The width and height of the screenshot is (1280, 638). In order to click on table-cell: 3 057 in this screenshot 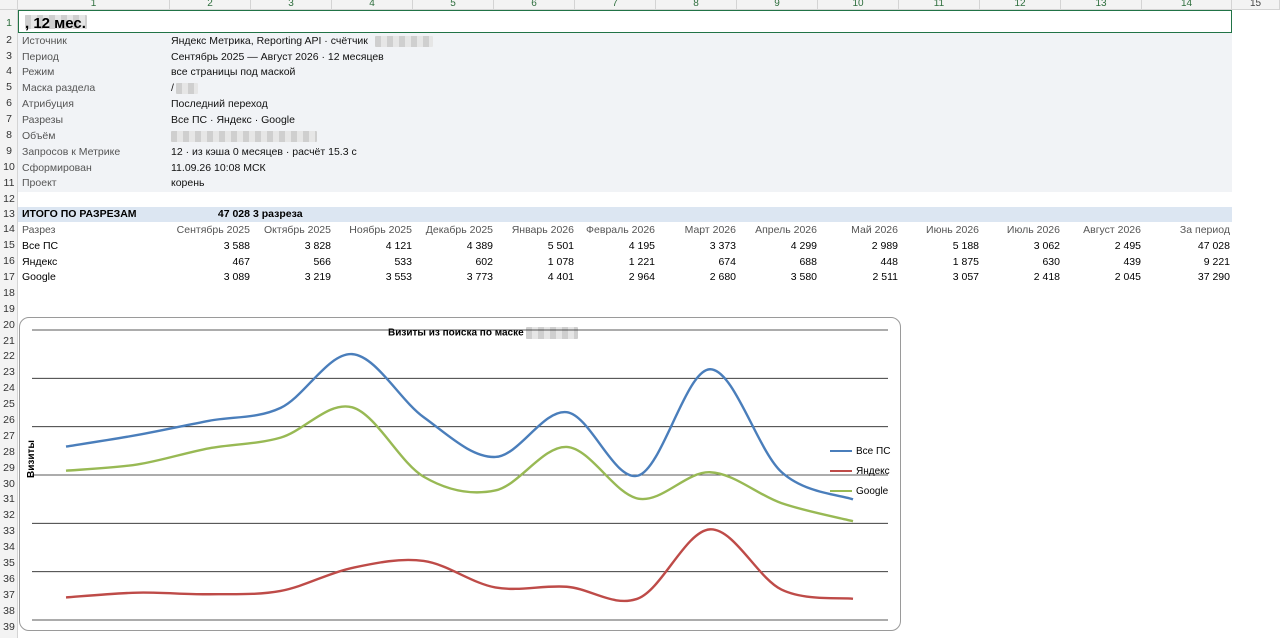, I will do `click(966, 277)`.